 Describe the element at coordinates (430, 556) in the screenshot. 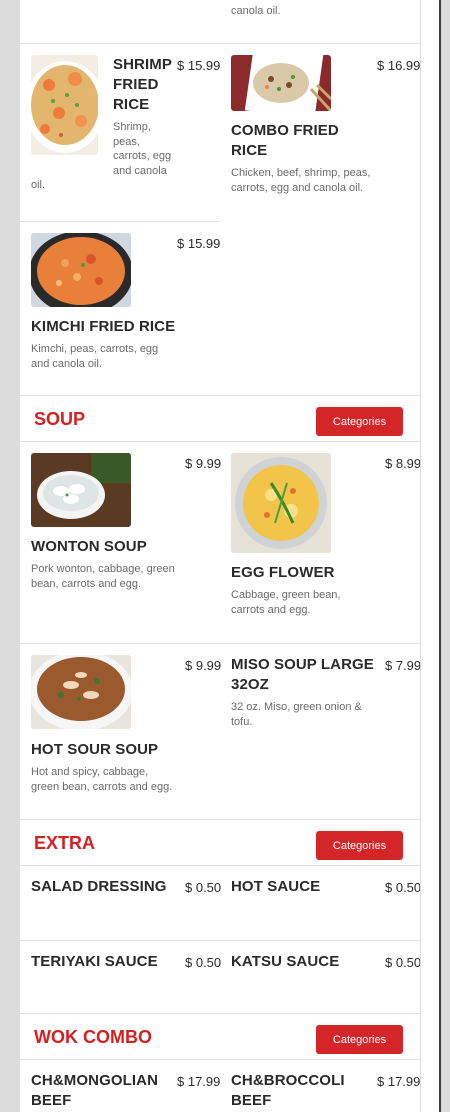

I see `right-gutter` at that location.